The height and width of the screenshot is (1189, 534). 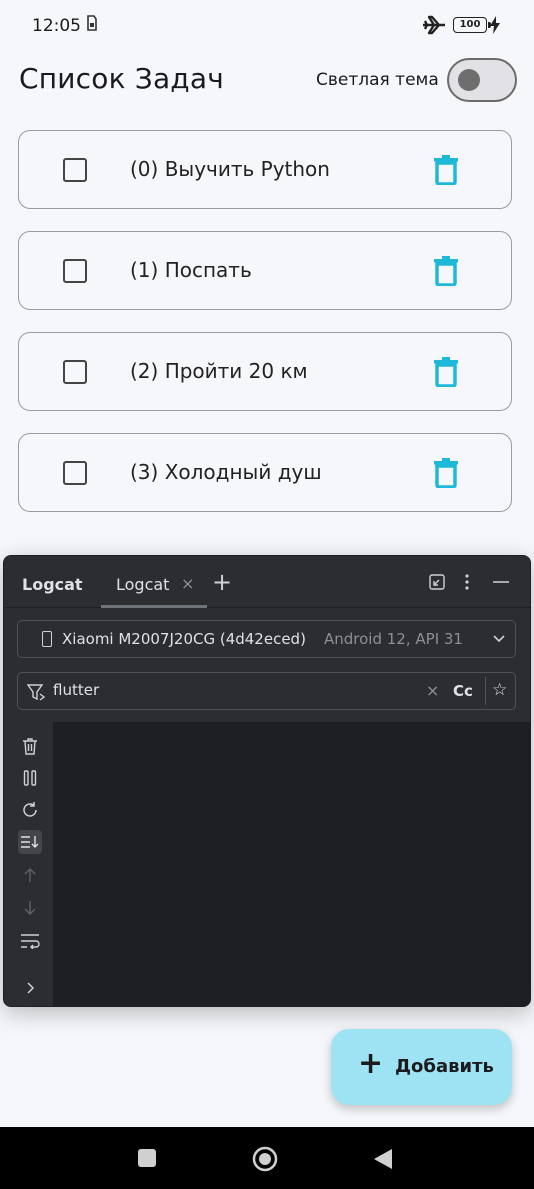 I want to click on theme-switch-label: Светлая тема, so click(x=377, y=80).